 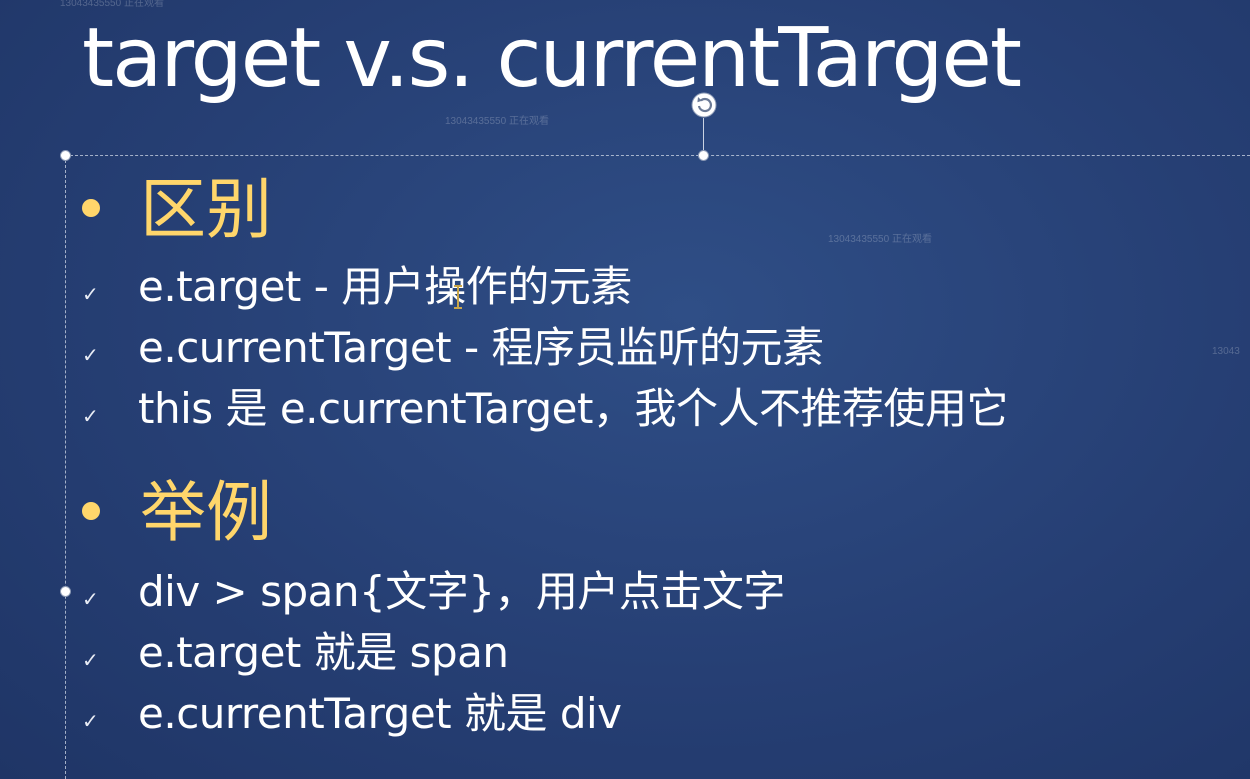 I want to click on section-heading-label: 区别, so click(x=206, y=209).